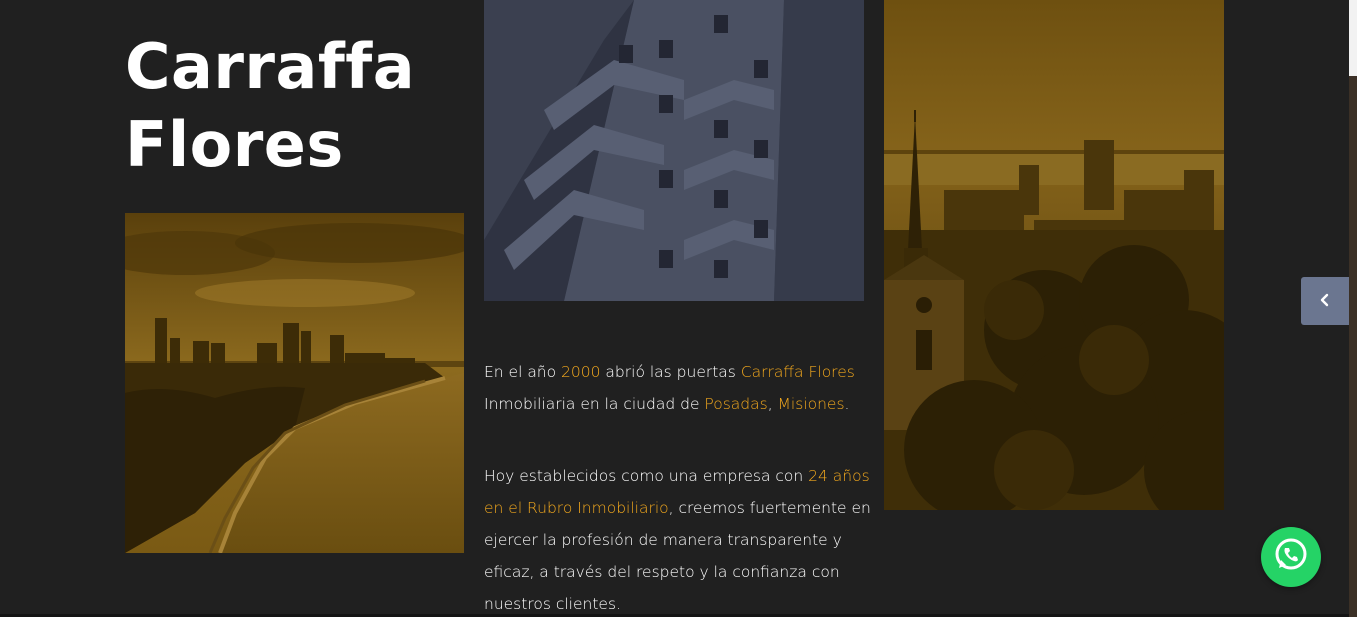 This screenshot has width=1357, height=617. I want to click on carousel-prev-button, so click(1325, 301).